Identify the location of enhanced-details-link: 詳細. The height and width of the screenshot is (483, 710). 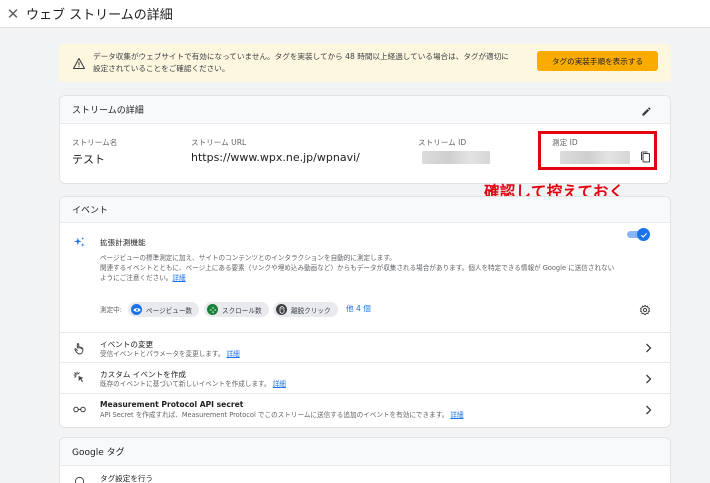
(178, 278).